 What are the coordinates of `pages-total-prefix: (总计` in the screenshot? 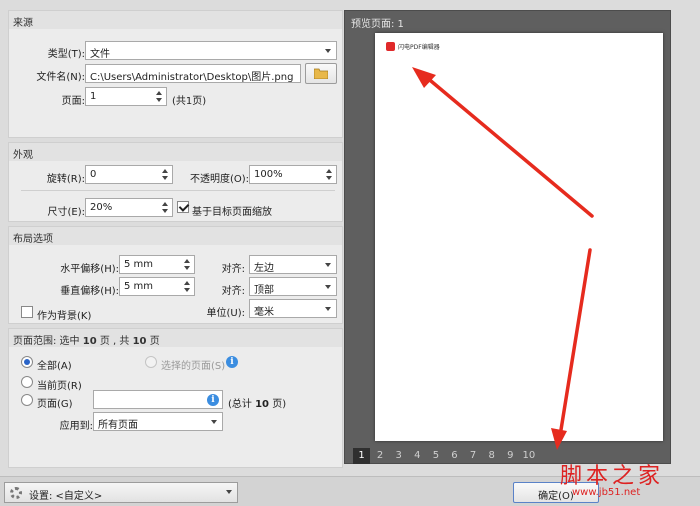 It's located at (240, 404).